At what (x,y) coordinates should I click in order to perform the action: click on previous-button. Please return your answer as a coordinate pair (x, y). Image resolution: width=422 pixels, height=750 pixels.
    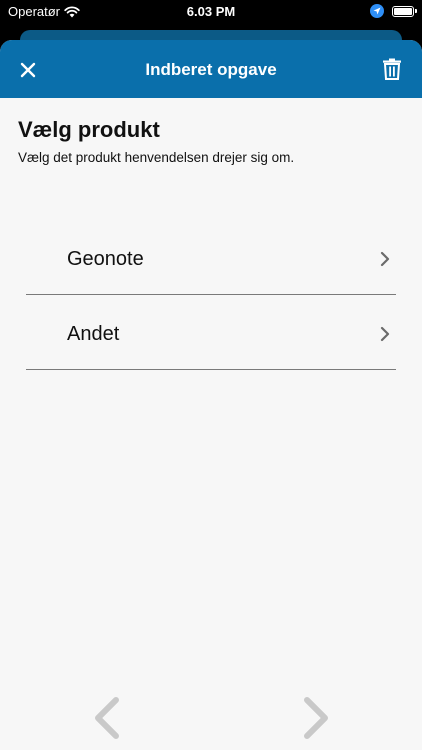
    Looking at the image, I should click on (107, 718).